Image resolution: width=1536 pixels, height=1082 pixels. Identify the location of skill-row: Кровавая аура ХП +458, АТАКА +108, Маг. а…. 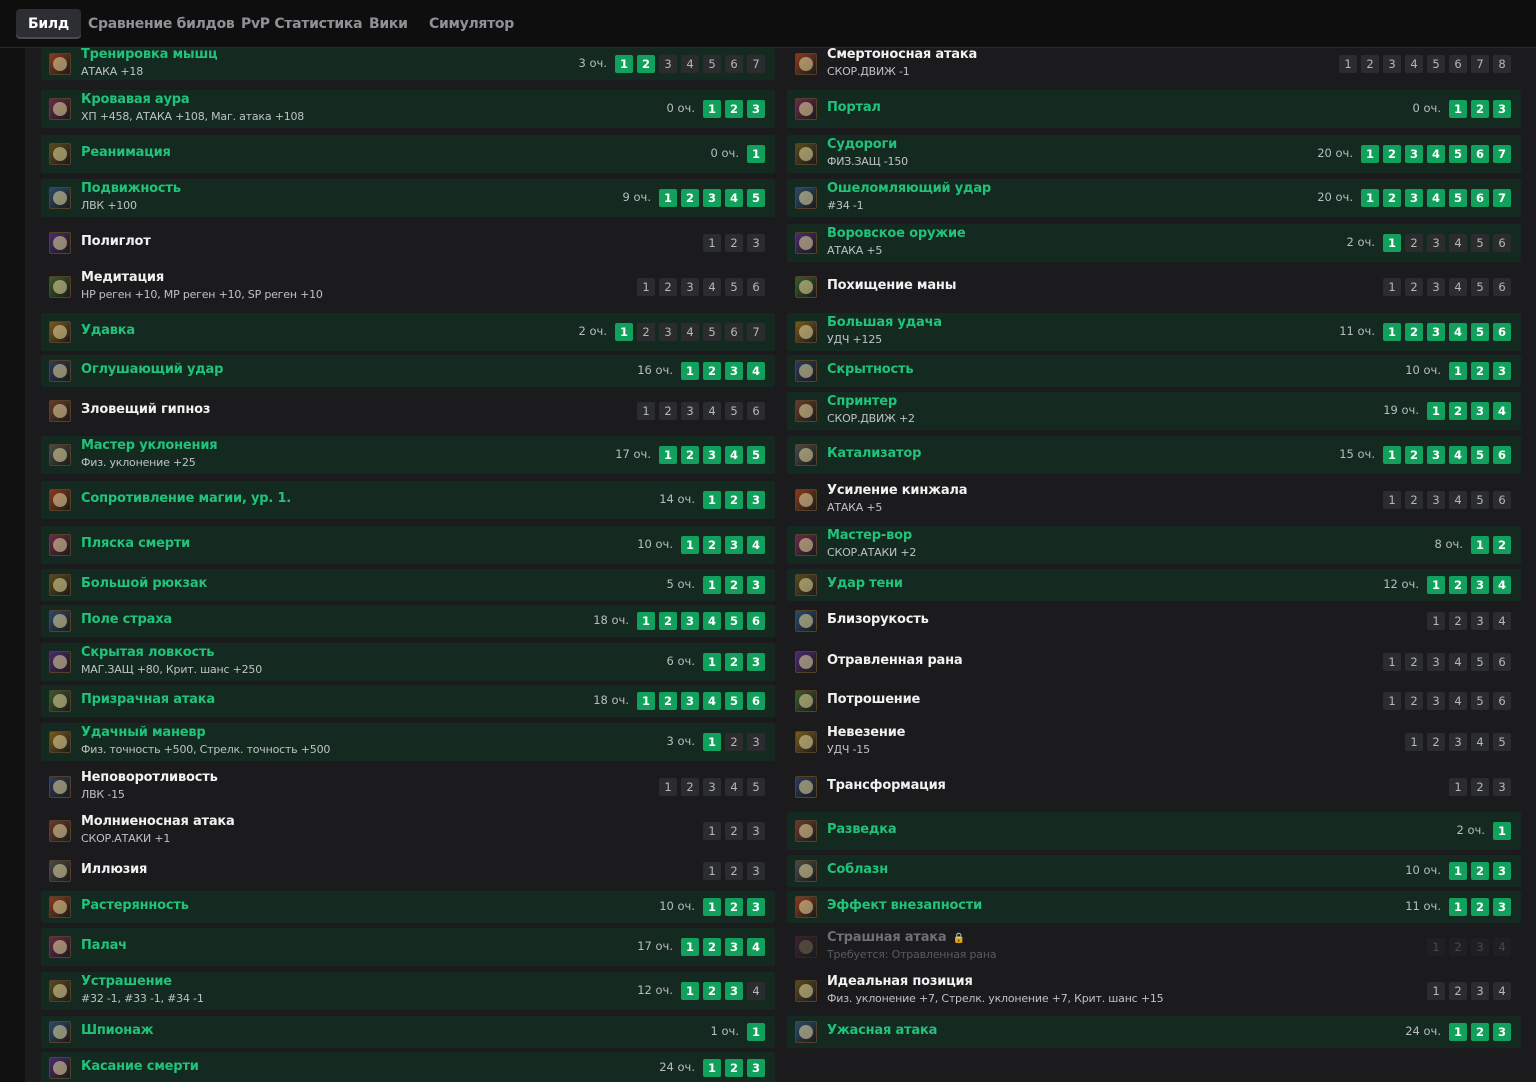
(408, 109).